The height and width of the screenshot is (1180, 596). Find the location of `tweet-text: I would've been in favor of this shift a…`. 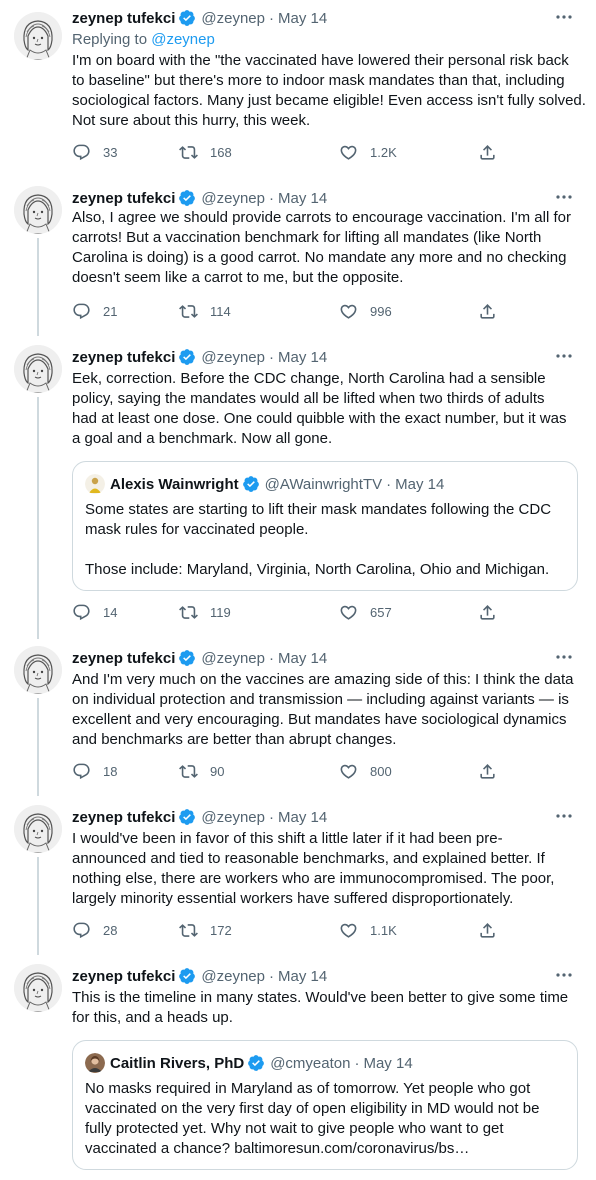

tweet-text: I would've been in favor of this shift a… is located at coordinates (329, 869).